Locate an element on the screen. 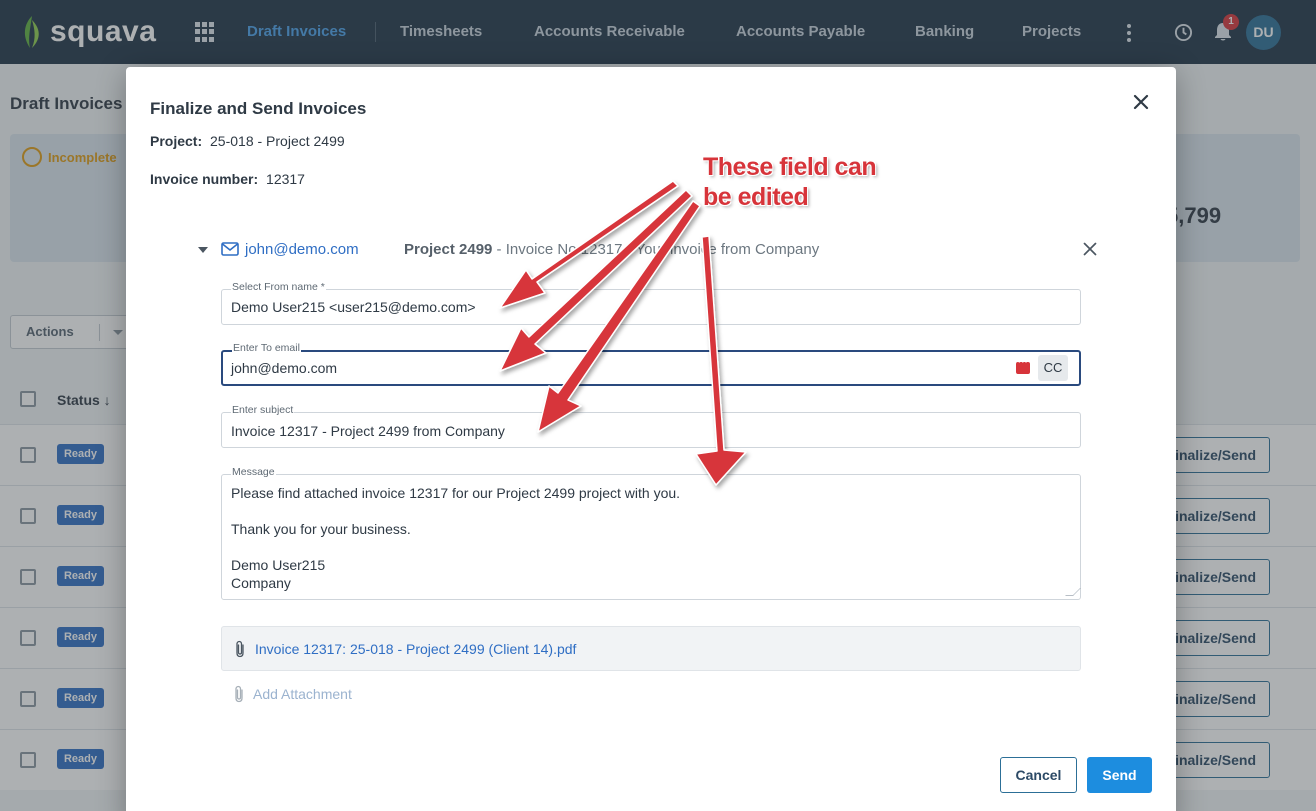  to-email-field: Enter To email john@demo.com CC is located at coordinates (651, 364).